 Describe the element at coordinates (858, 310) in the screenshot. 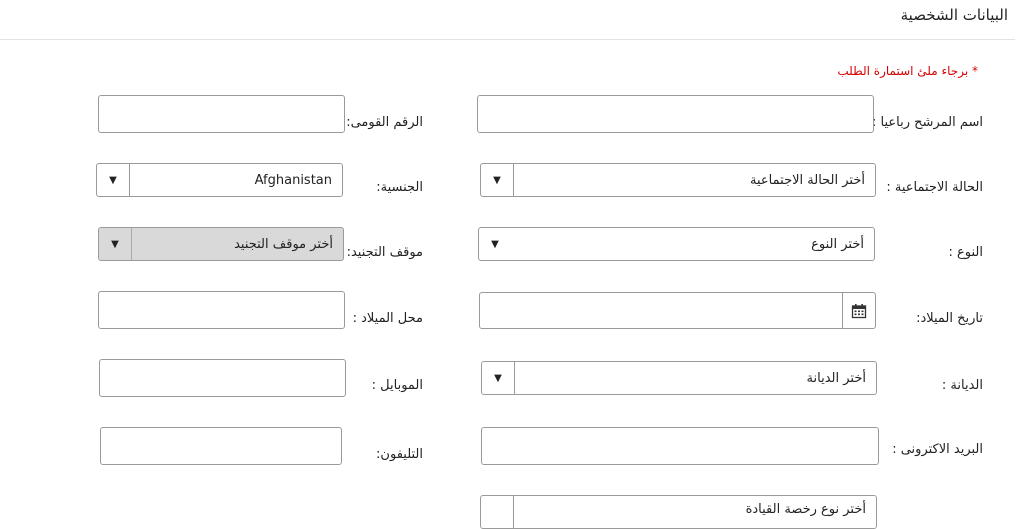

I see `calendar-icon` at that location.